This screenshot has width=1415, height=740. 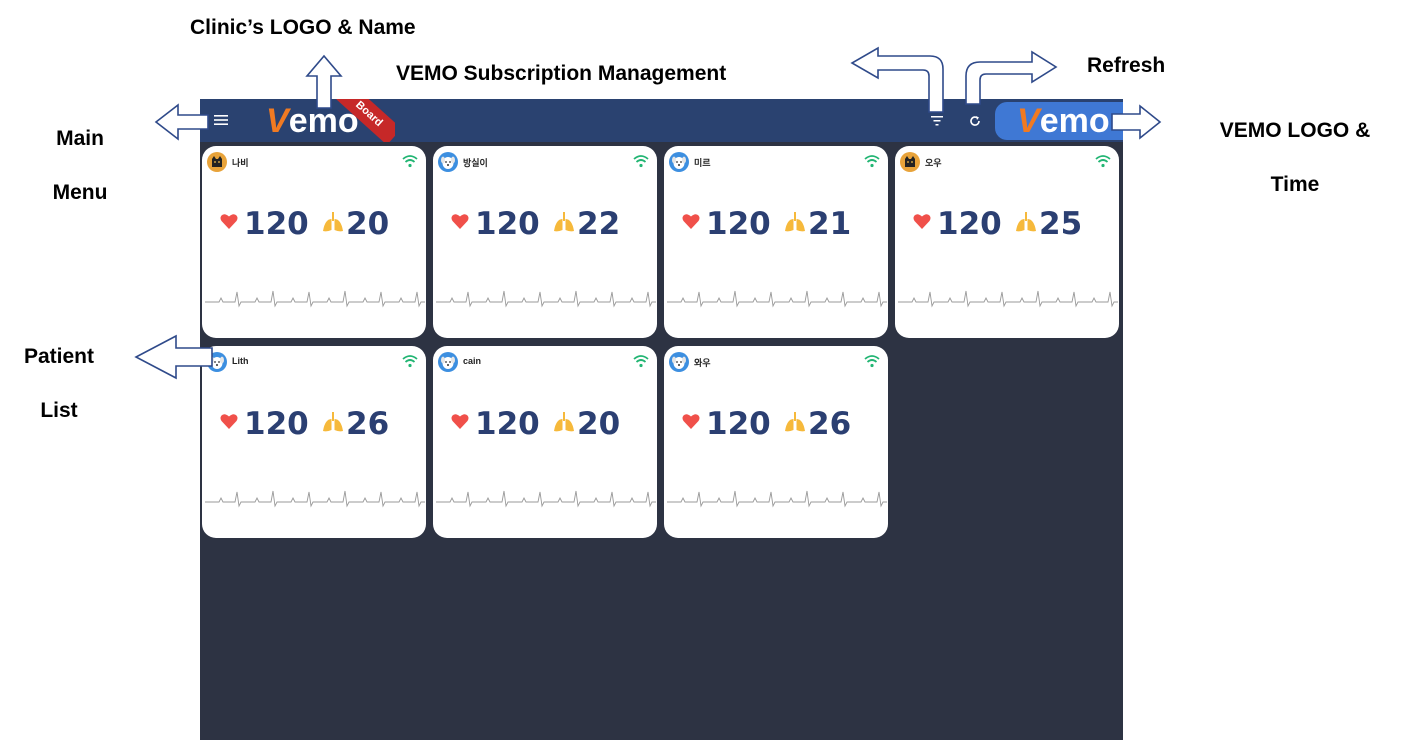 I want to click on main-menu-button, so click(x=221, y=120).